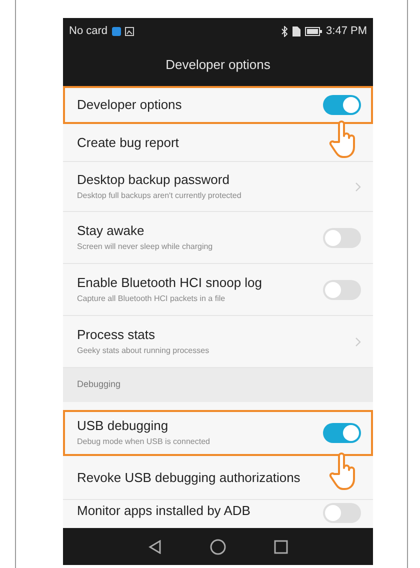 The height and width of the screenshot is (568, 420). Describe the element at coordinates (218, 238) in the screenshot. I see `settings-row: Stay awake Screen will never sleep while charging` at that location.